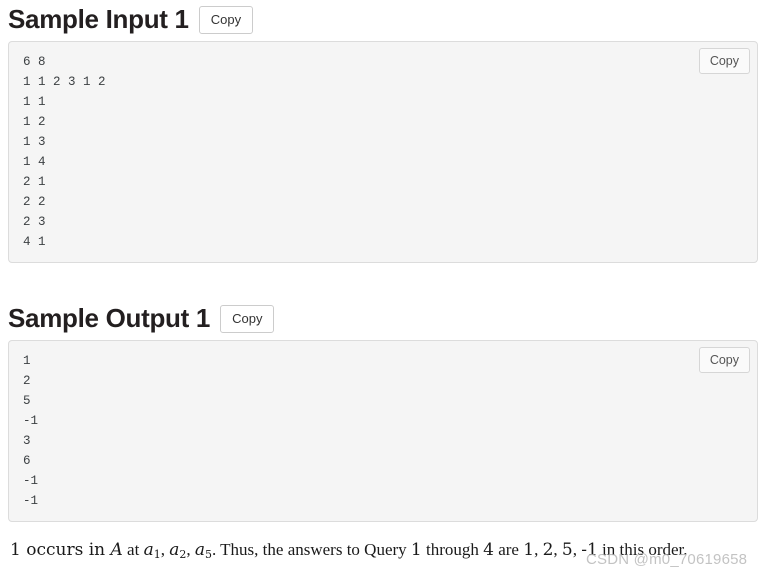  I want to click on math-term-a1: a1, so click(152, 551).